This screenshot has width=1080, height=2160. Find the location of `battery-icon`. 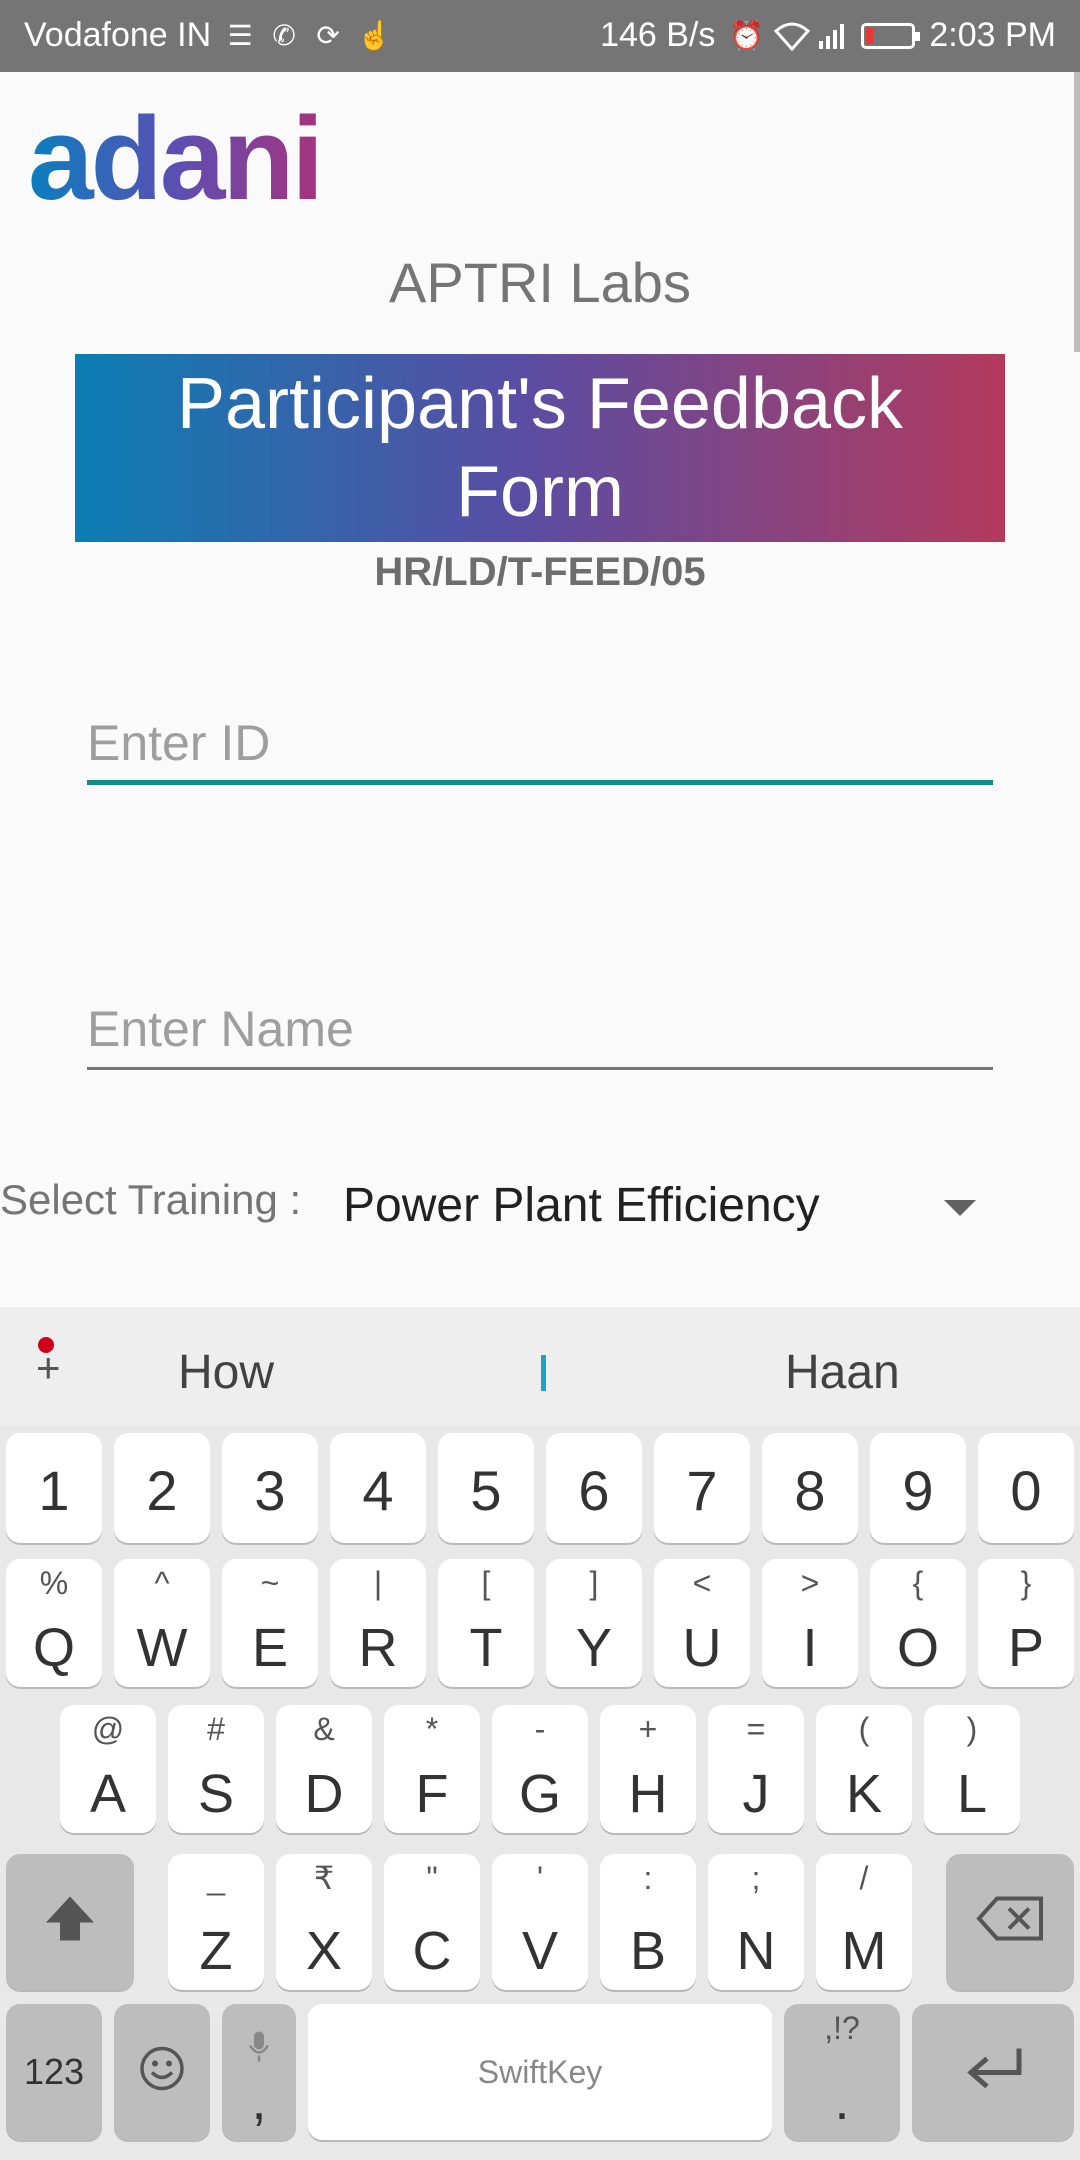

battery-icon is located at coordinates (891, 35).